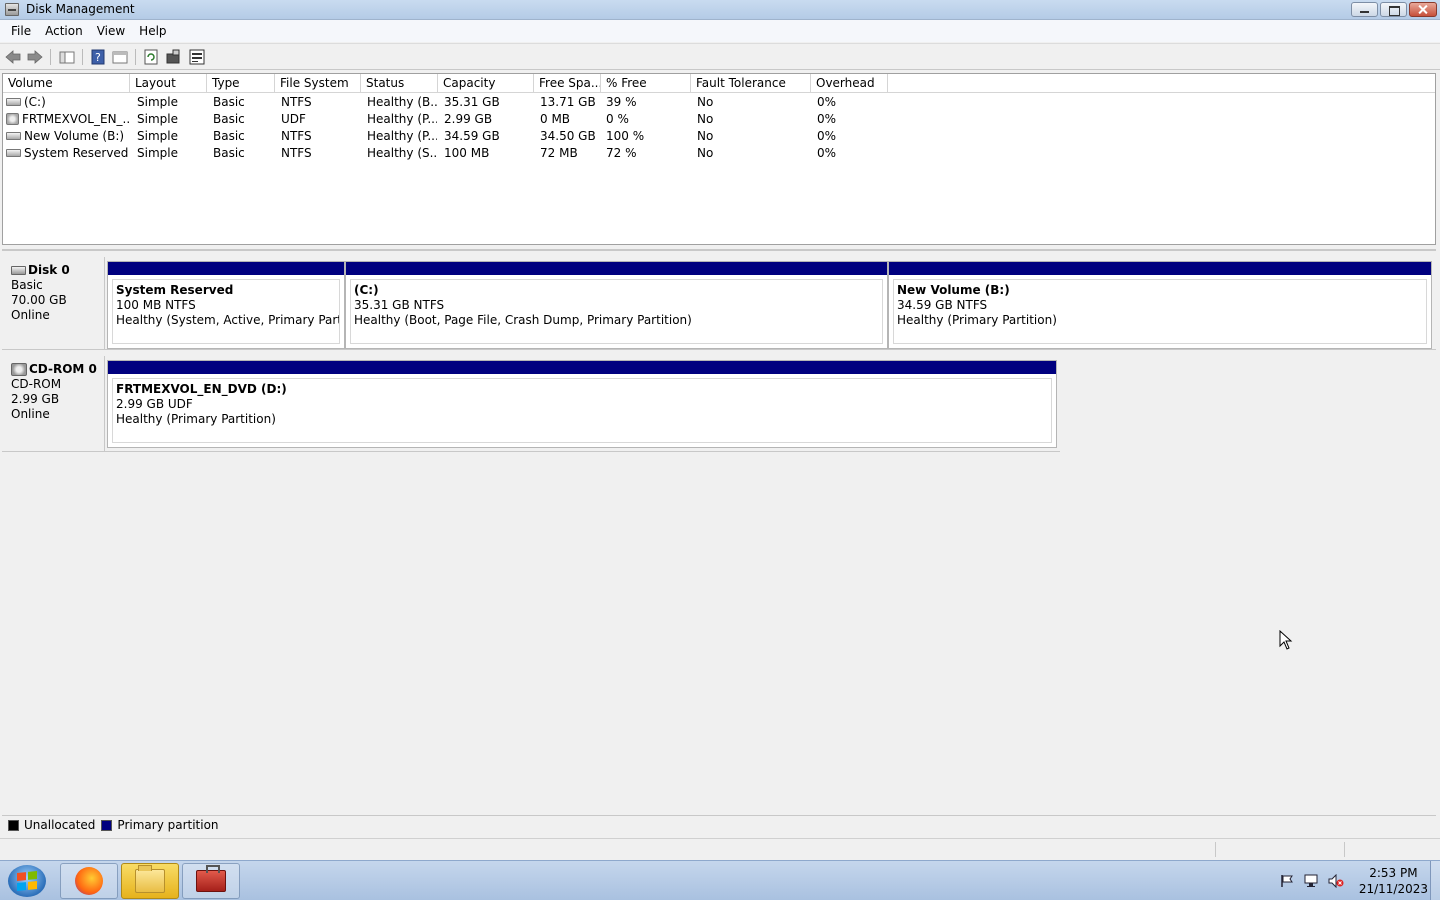 The height and width of the screenshot is (900, 1440). What do you see at coordinates (1286, 640) in the screenshot?
I see `mouse-cursor` at bounding box center [1286, 640].